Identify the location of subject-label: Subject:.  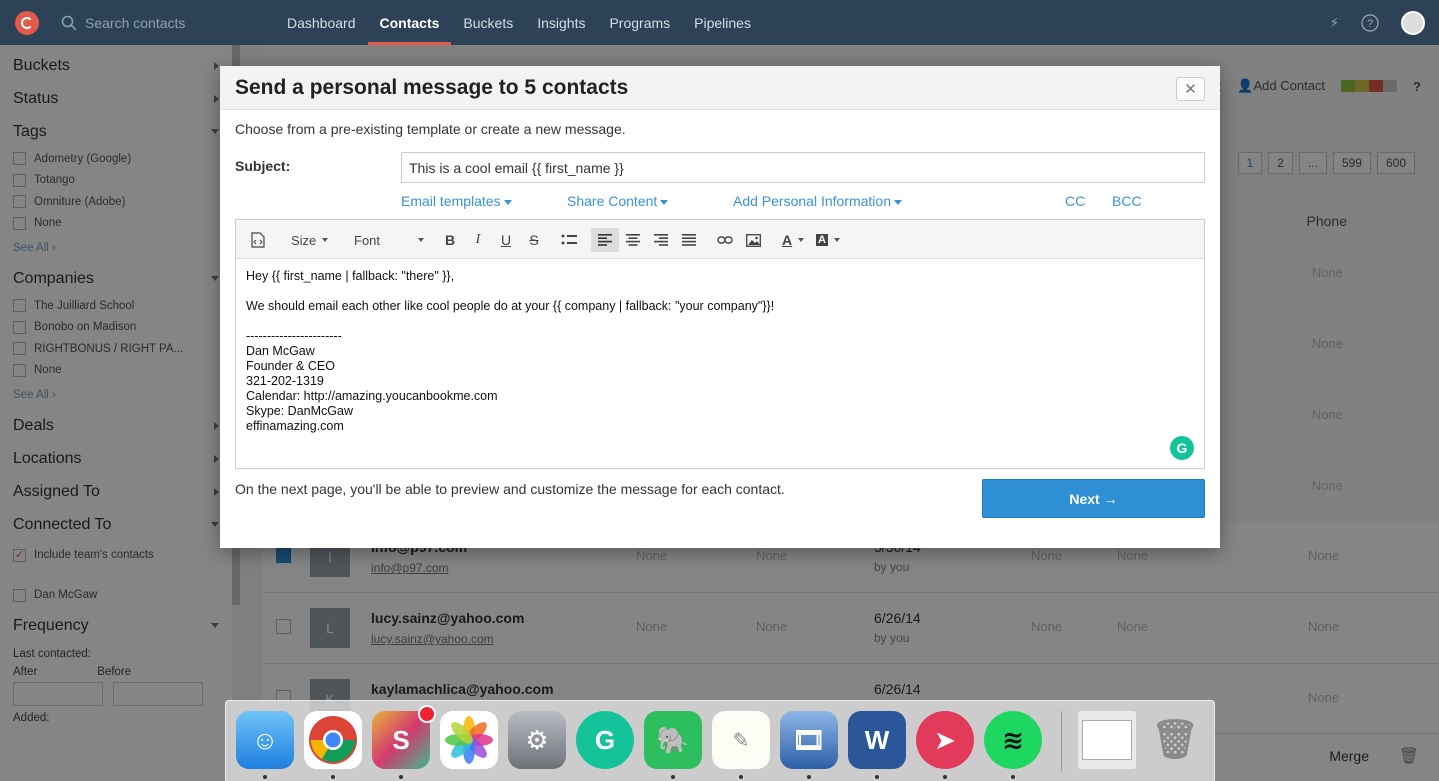
(263, 166).